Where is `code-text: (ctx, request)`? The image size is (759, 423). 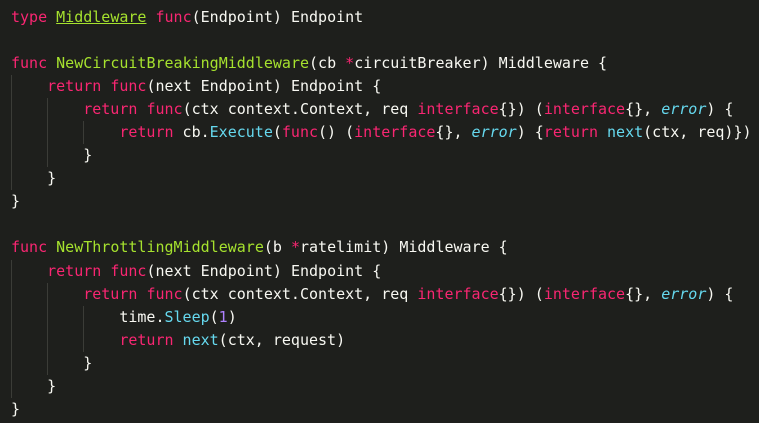
code-text: (ctx, request) is located at coordinates (282, 339).